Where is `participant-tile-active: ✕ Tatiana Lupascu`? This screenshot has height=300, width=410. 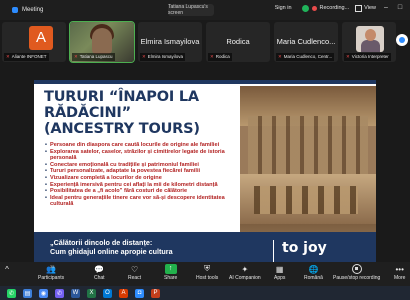
participant-tile-active: ✕ Tatiana Lupascu is located at coordinates (102, 42).